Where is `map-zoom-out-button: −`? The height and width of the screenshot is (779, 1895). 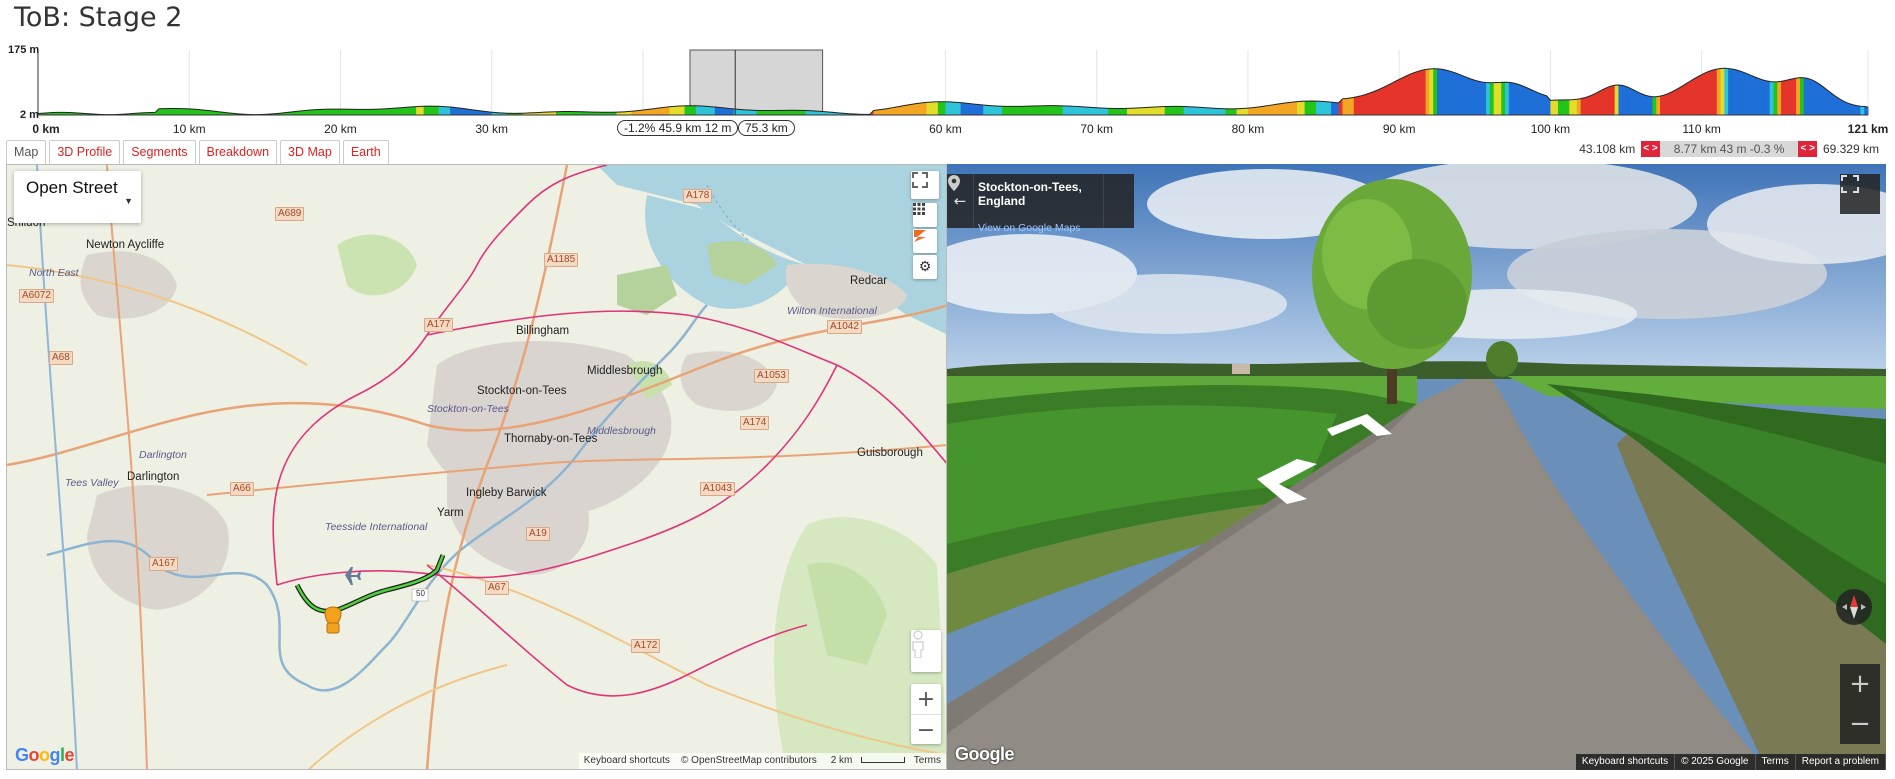 map-zoom-out-button: − is located at coordinates (926, 730).